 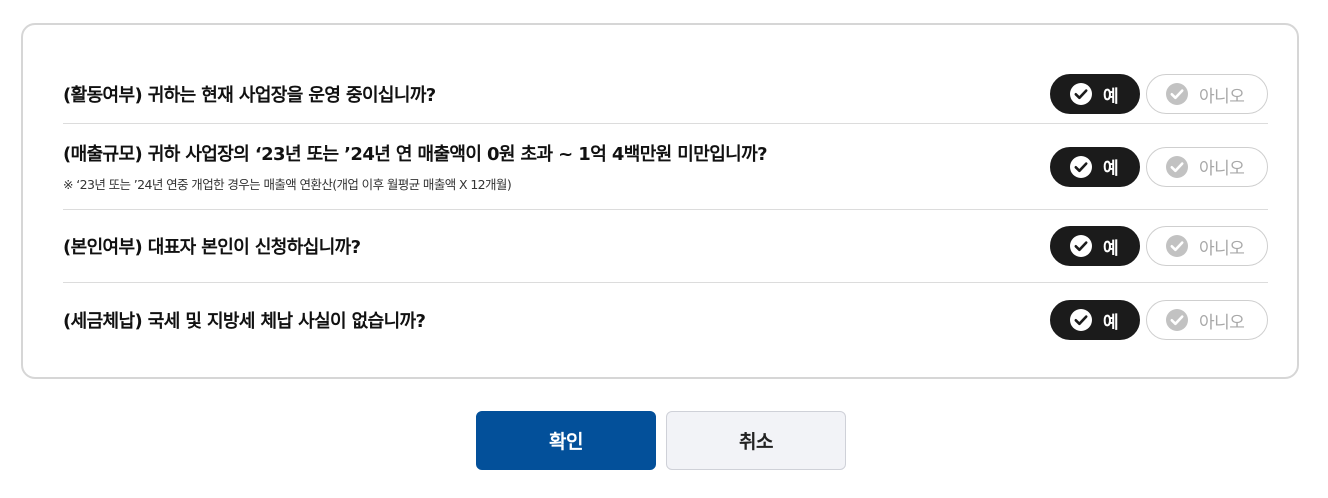 I want to click on no-option-revenue: 아니오, so click(x=1207, y=166).